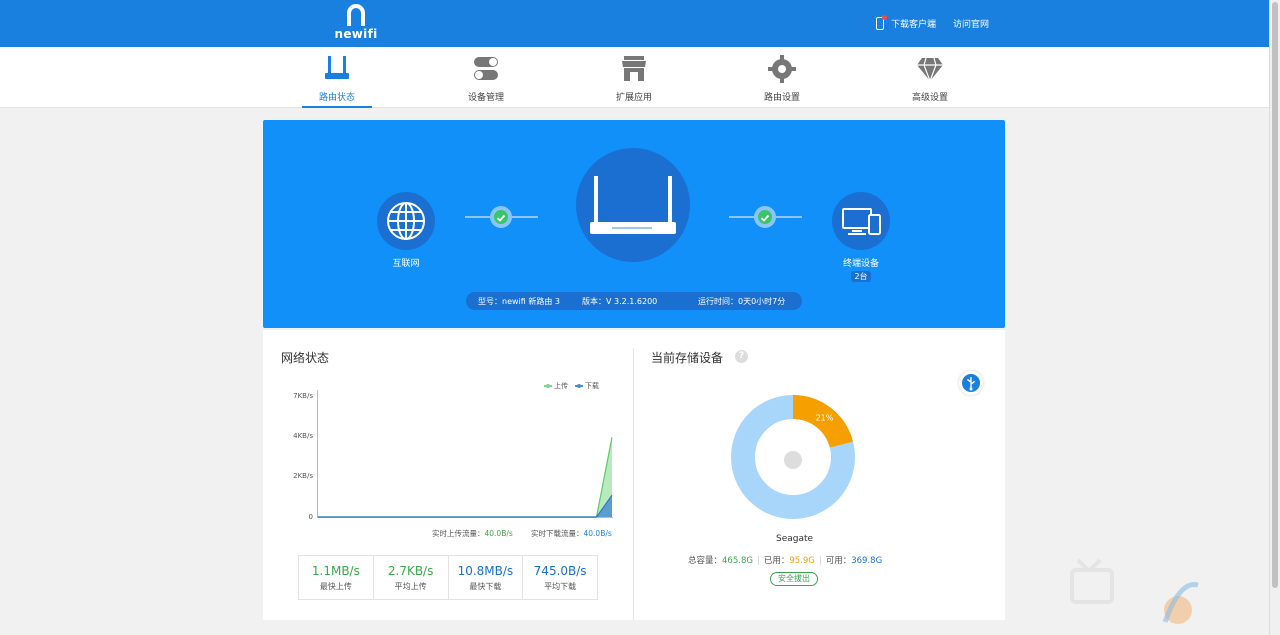 The height and width of the screenshot is (635, 1280). What do you see at coordinates (337, 81) in the screenshot?
I see `nav-router-status: 路由状态` at bounding box center [337, 81].